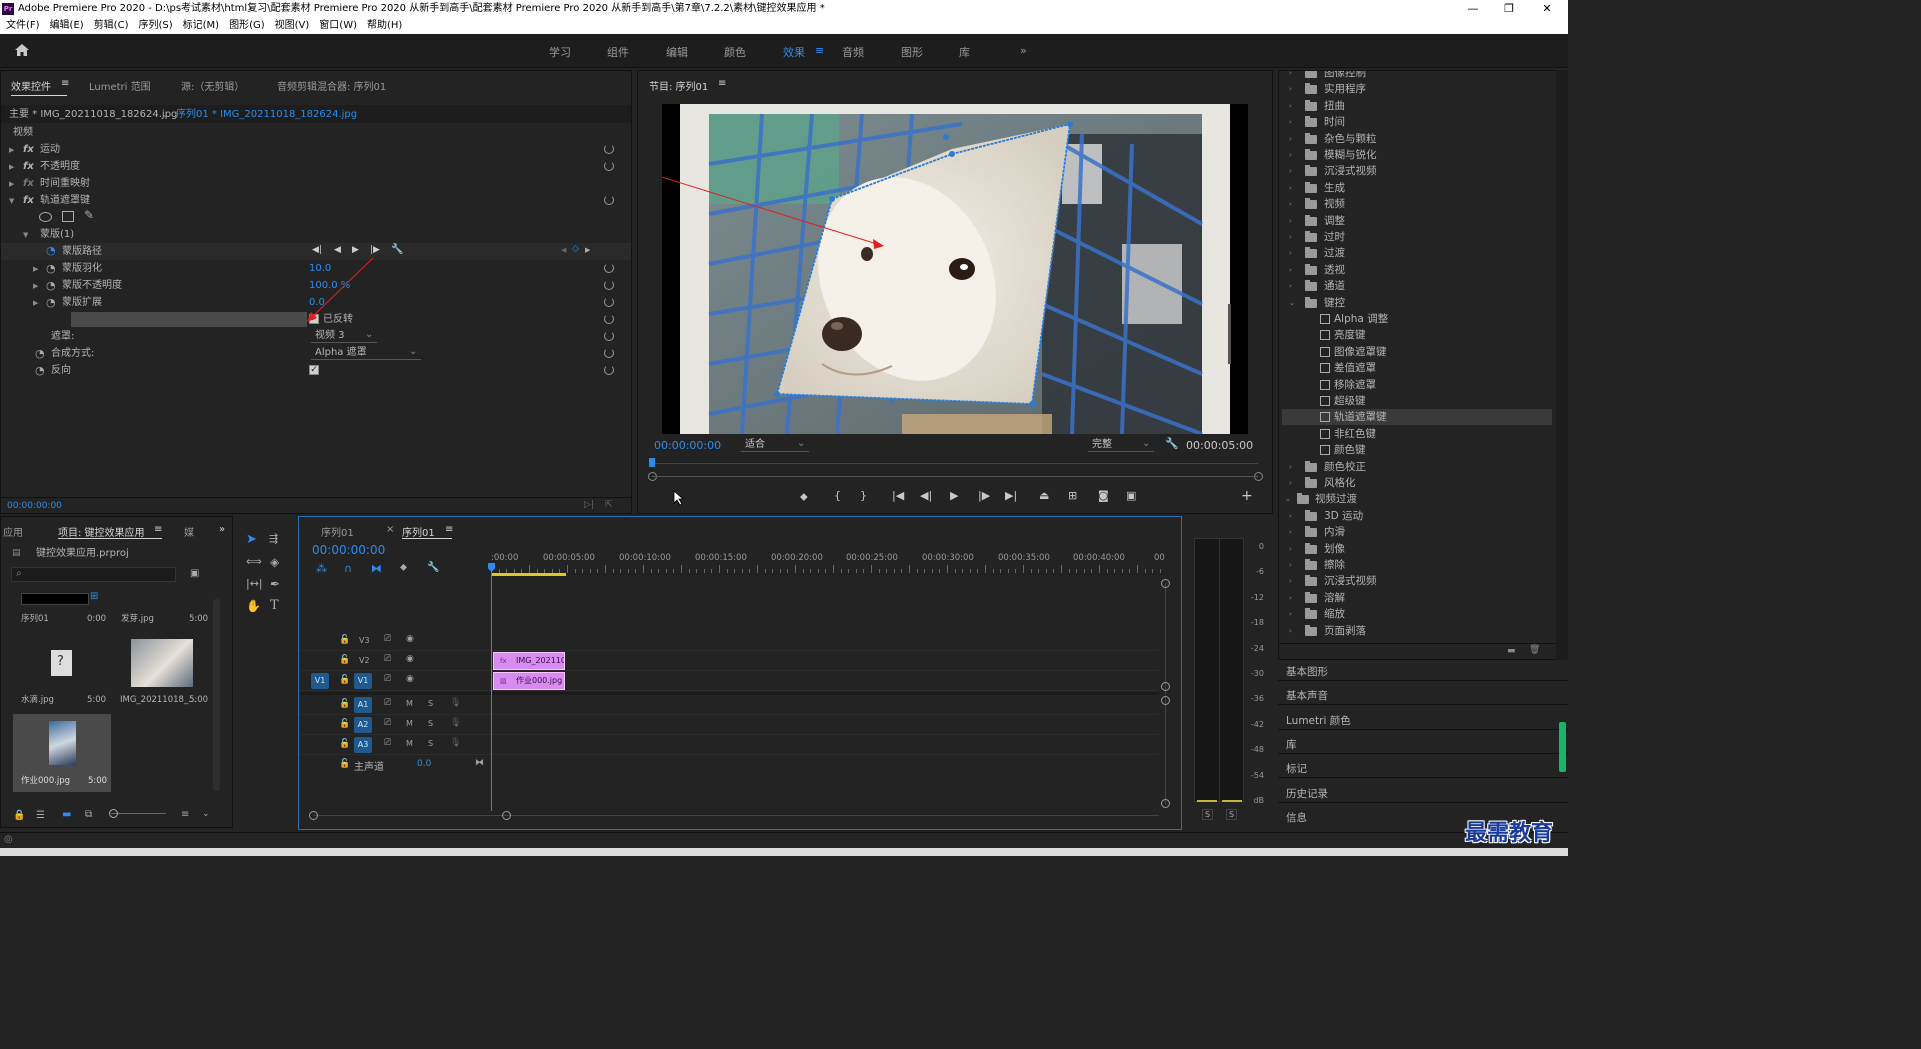 The image size is (1921, 1049). I want to click on project-item-name: 序列01, so click(35, 619).